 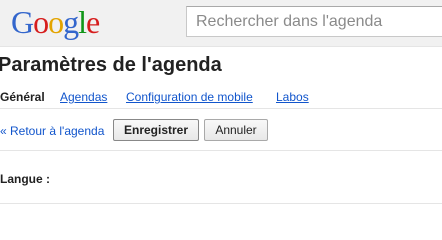 What do you see at coordinates (292, 97) in the screenshot?
I see `tab-labs: Labos` at bounding box center [292, 97].